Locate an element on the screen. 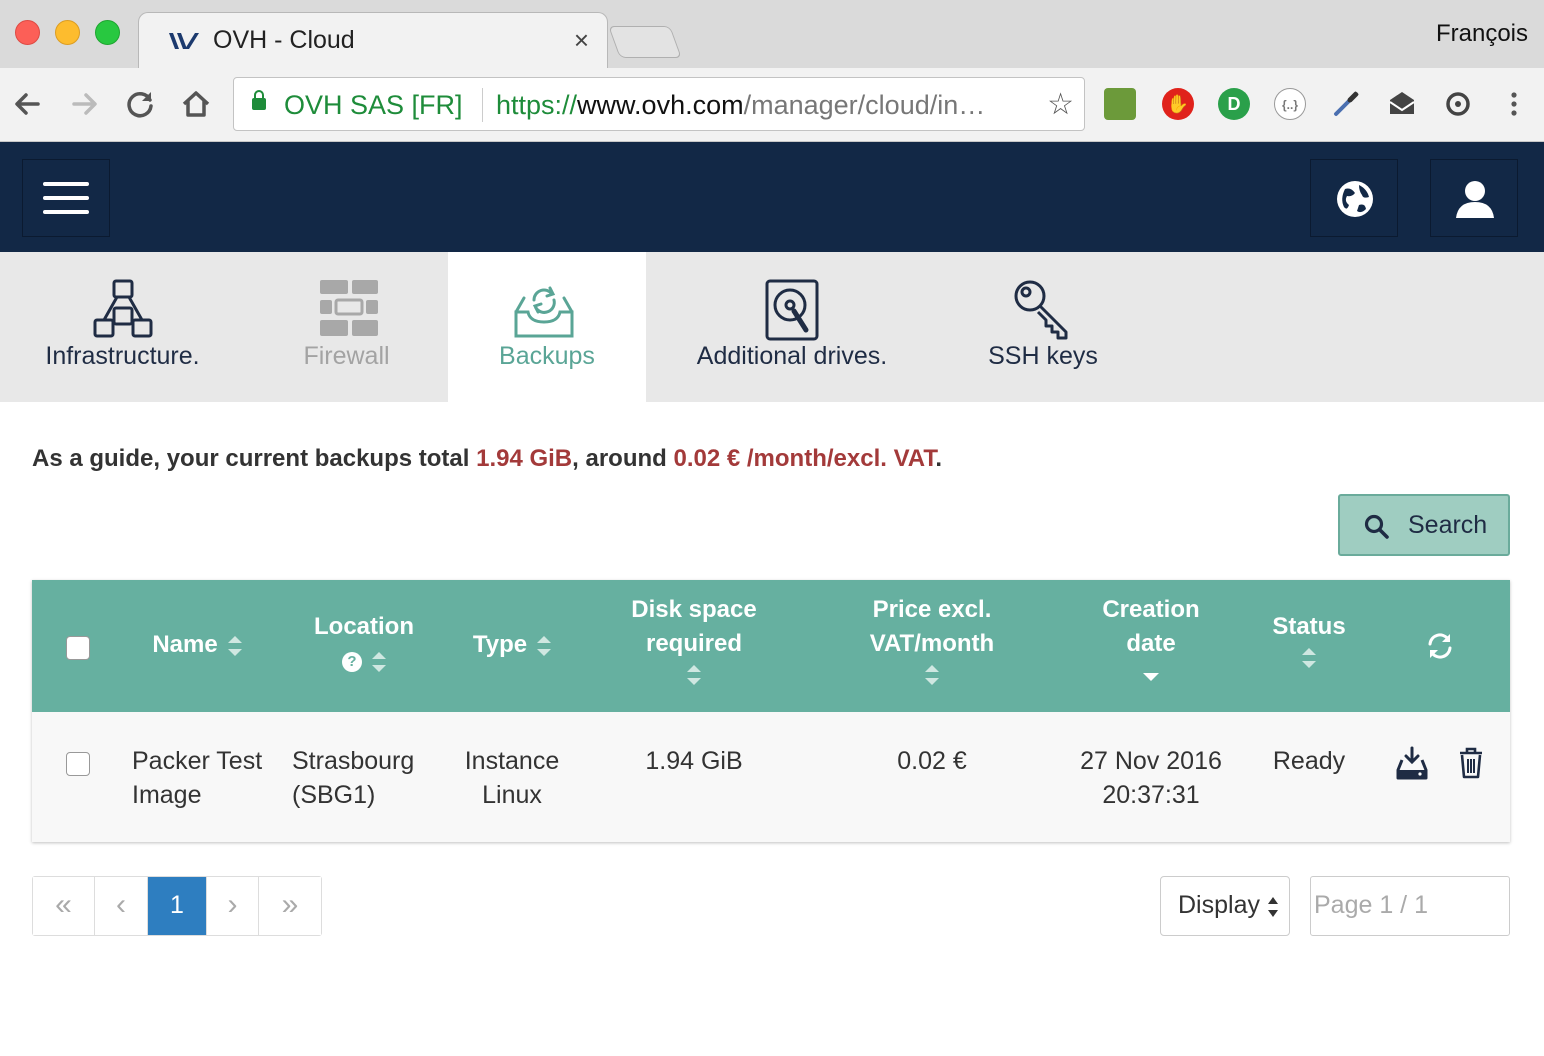 Image resolution: width=1544 pixels, height=1056 pixels. column-date-label-line2: date is located at coordinates (1151, 643).